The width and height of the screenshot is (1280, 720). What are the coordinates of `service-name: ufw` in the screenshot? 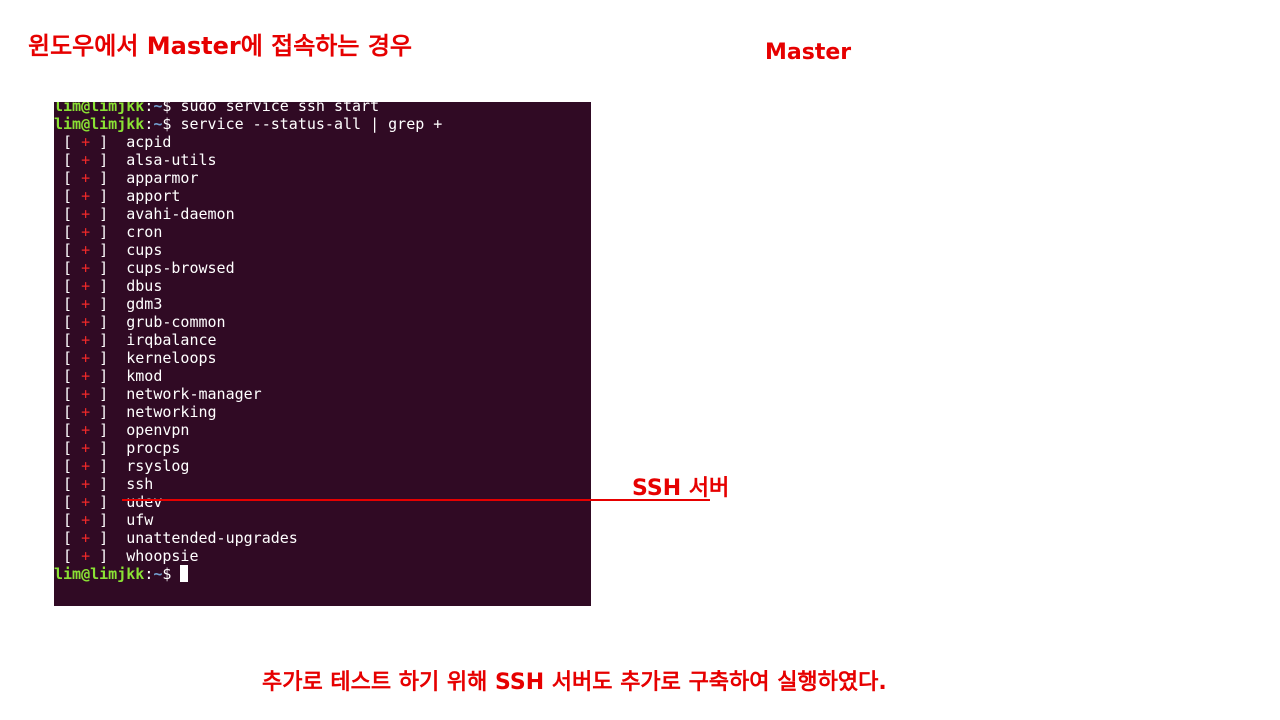 It's located at (140, 520).